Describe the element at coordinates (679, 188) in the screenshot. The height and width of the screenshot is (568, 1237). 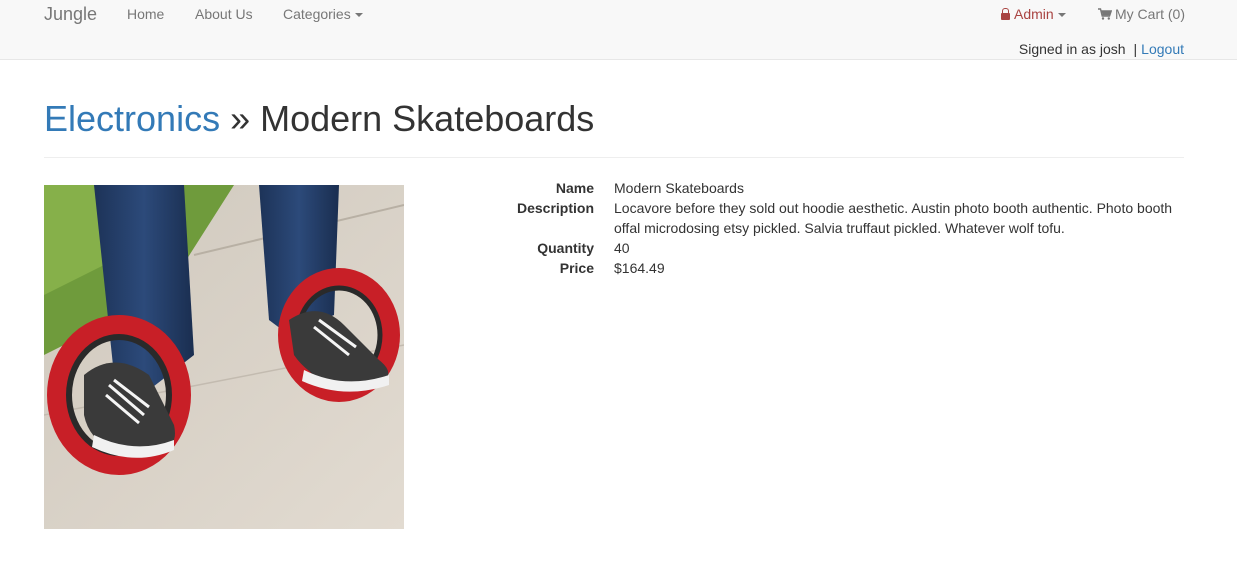
I see `detail-value: Modern Skateboards` at that location.